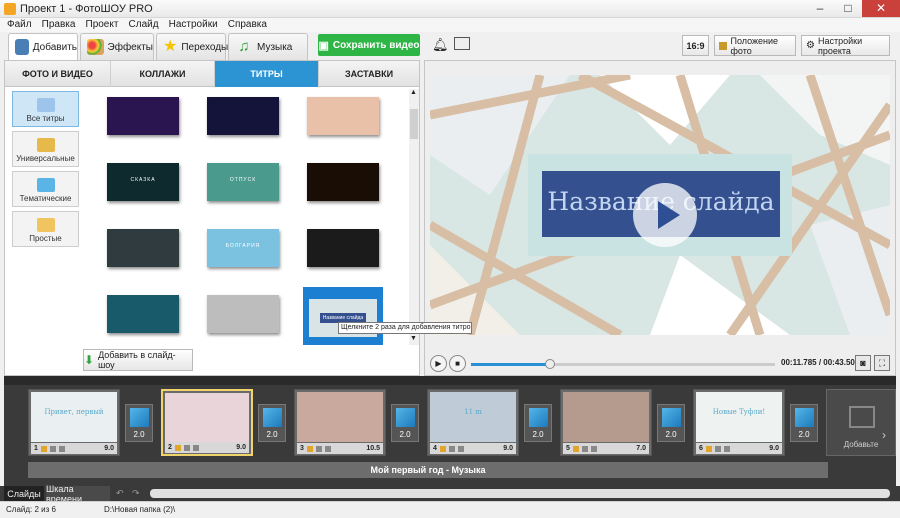  Describe the element at coordinates (343, 316) in the screenshot. I see `title-template-thumb: Название слайда` at that location.